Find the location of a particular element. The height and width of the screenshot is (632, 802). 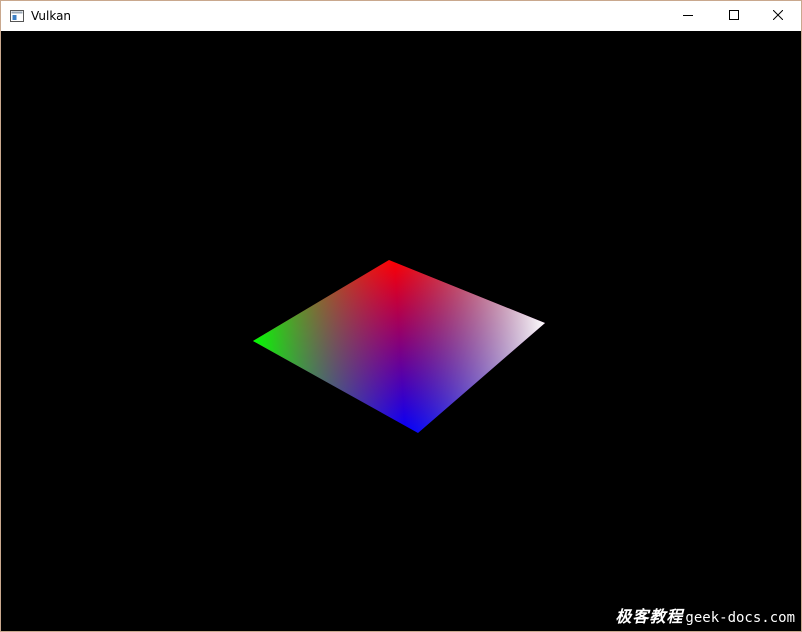

close-icon is located at coordinates (778, 16).